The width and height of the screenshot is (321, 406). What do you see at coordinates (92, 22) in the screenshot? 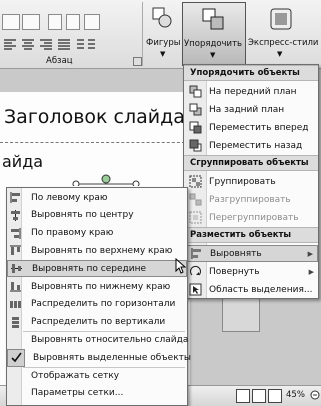
I see `line-spacing-button` at bounding box center [92, 22].